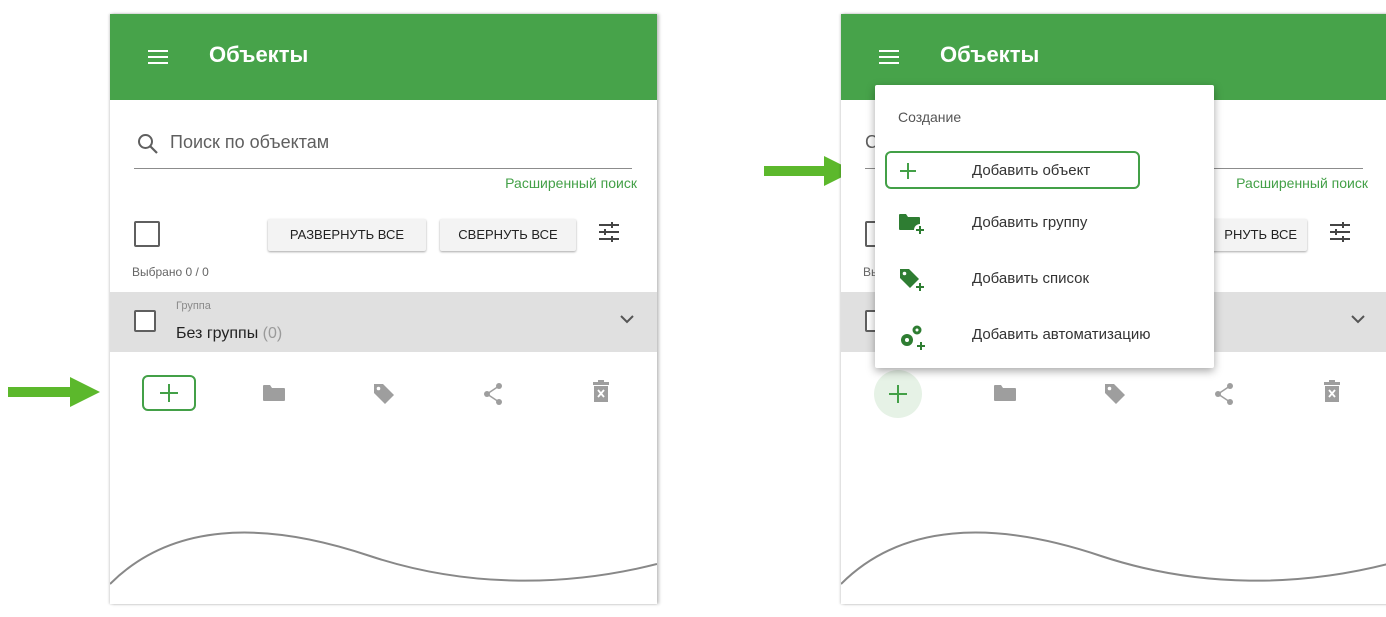 Image resolution: width=1386 pixels, height=617 pixels. I want to click on group-label: Группа, so click(193, 306).